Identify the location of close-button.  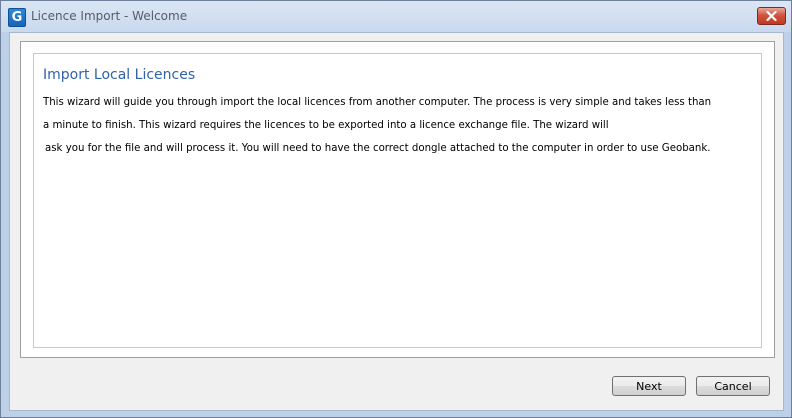
(771, 16).